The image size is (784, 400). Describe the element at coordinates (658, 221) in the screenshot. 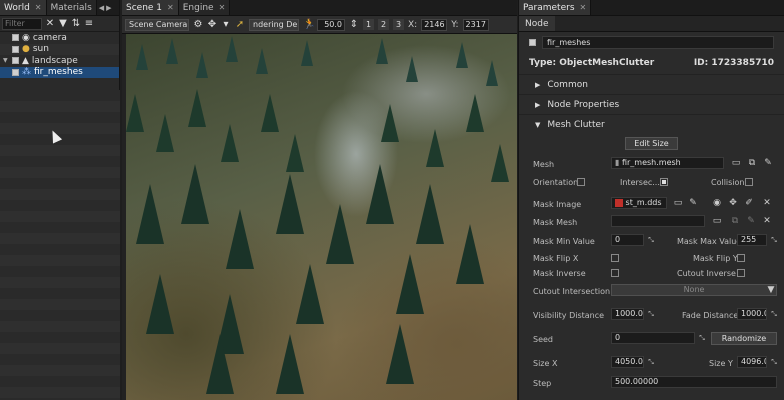

I see `mask-mesh-field` at that location.